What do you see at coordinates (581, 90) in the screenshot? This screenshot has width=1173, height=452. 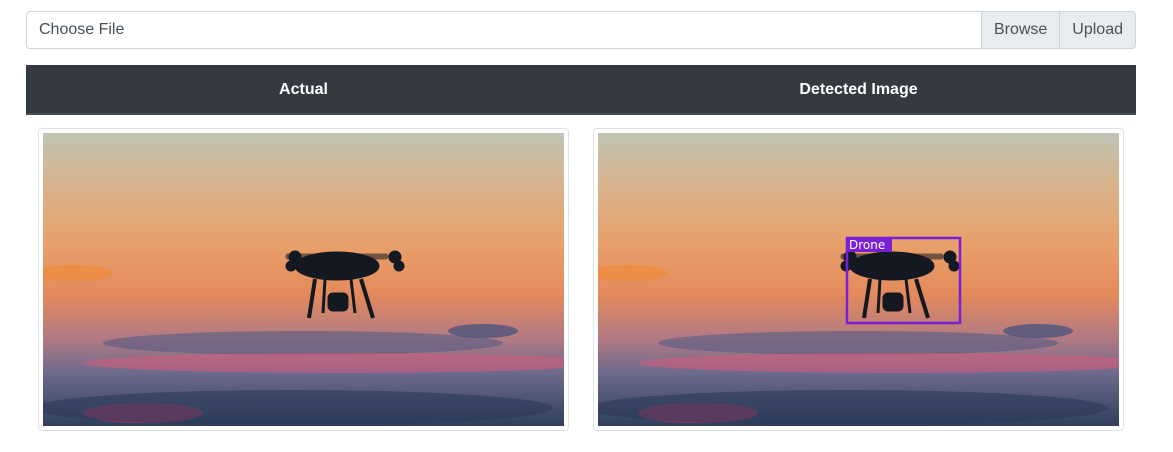 I see `results-table-header: Actual Detected Image` at bounding box center [581, 90].